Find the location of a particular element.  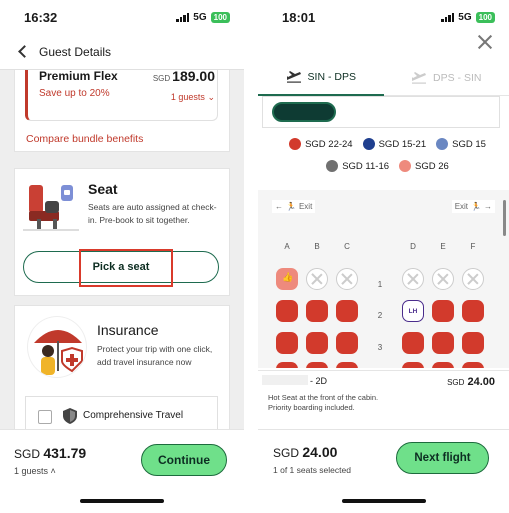

seat-3c is located at coordinates (347, 343).